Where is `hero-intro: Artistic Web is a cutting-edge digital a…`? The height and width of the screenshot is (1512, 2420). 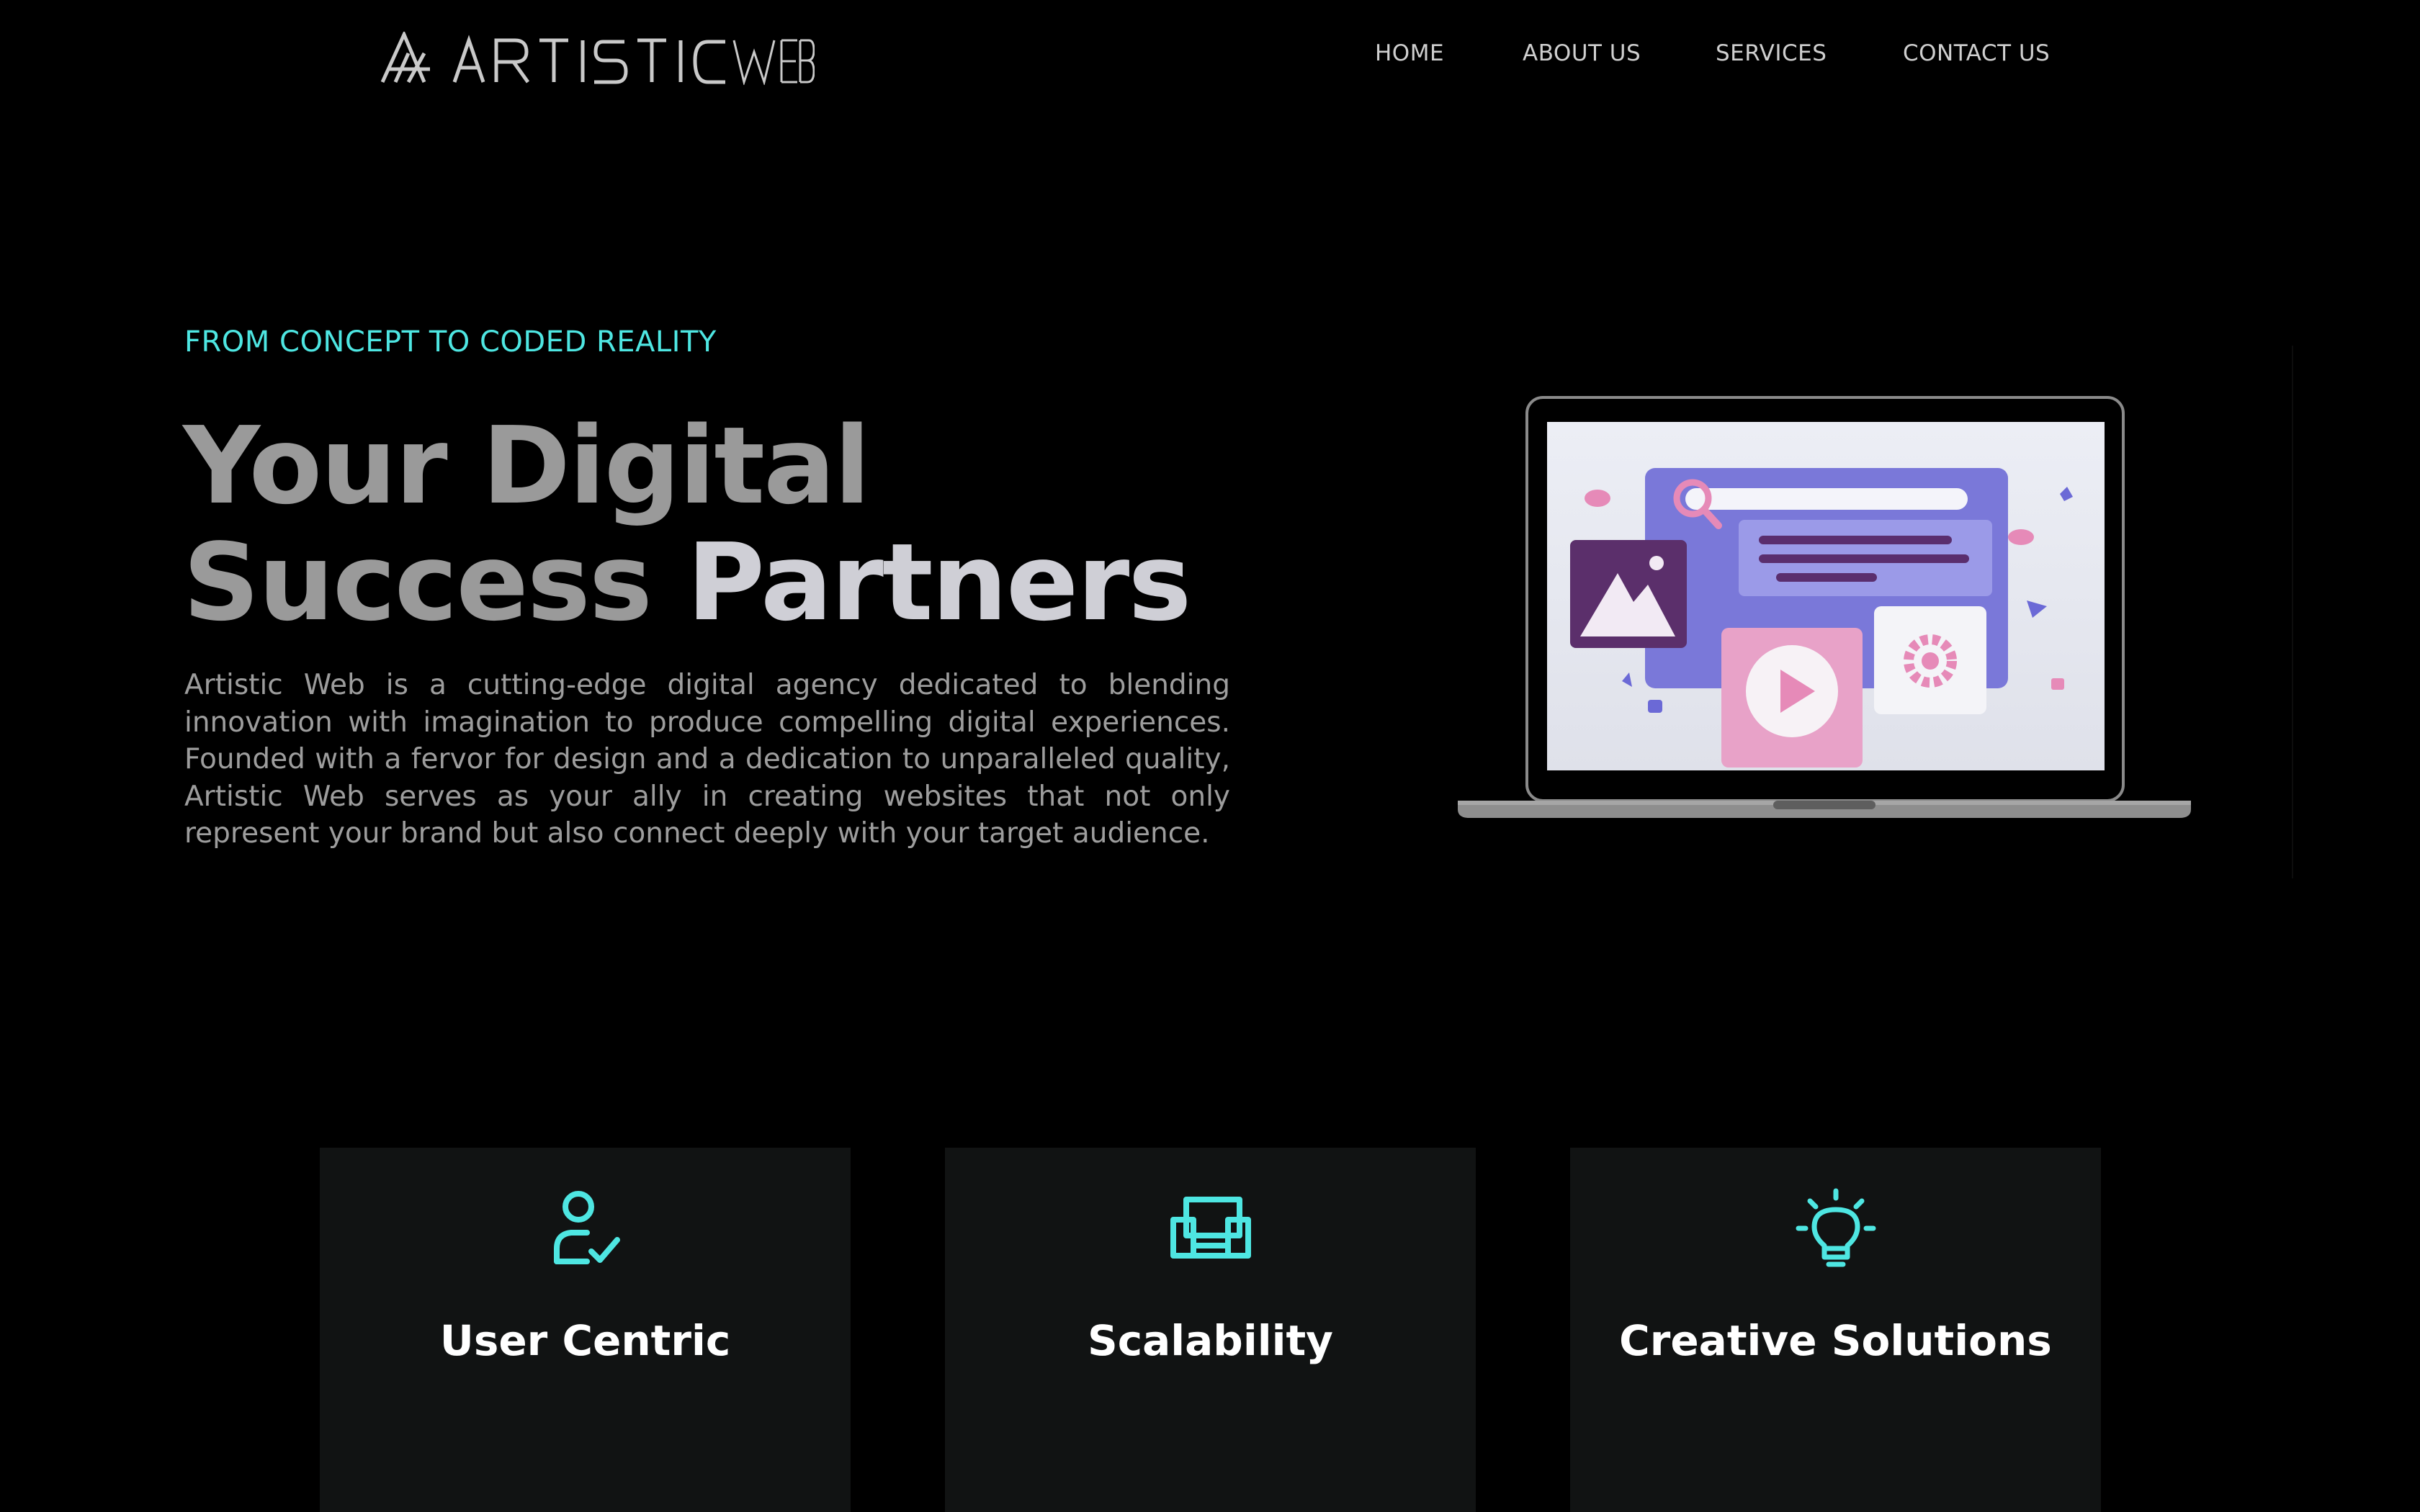
hero-intro: Artistic Web is a cutting-edge digital a… is located at coordinates (707, 759).